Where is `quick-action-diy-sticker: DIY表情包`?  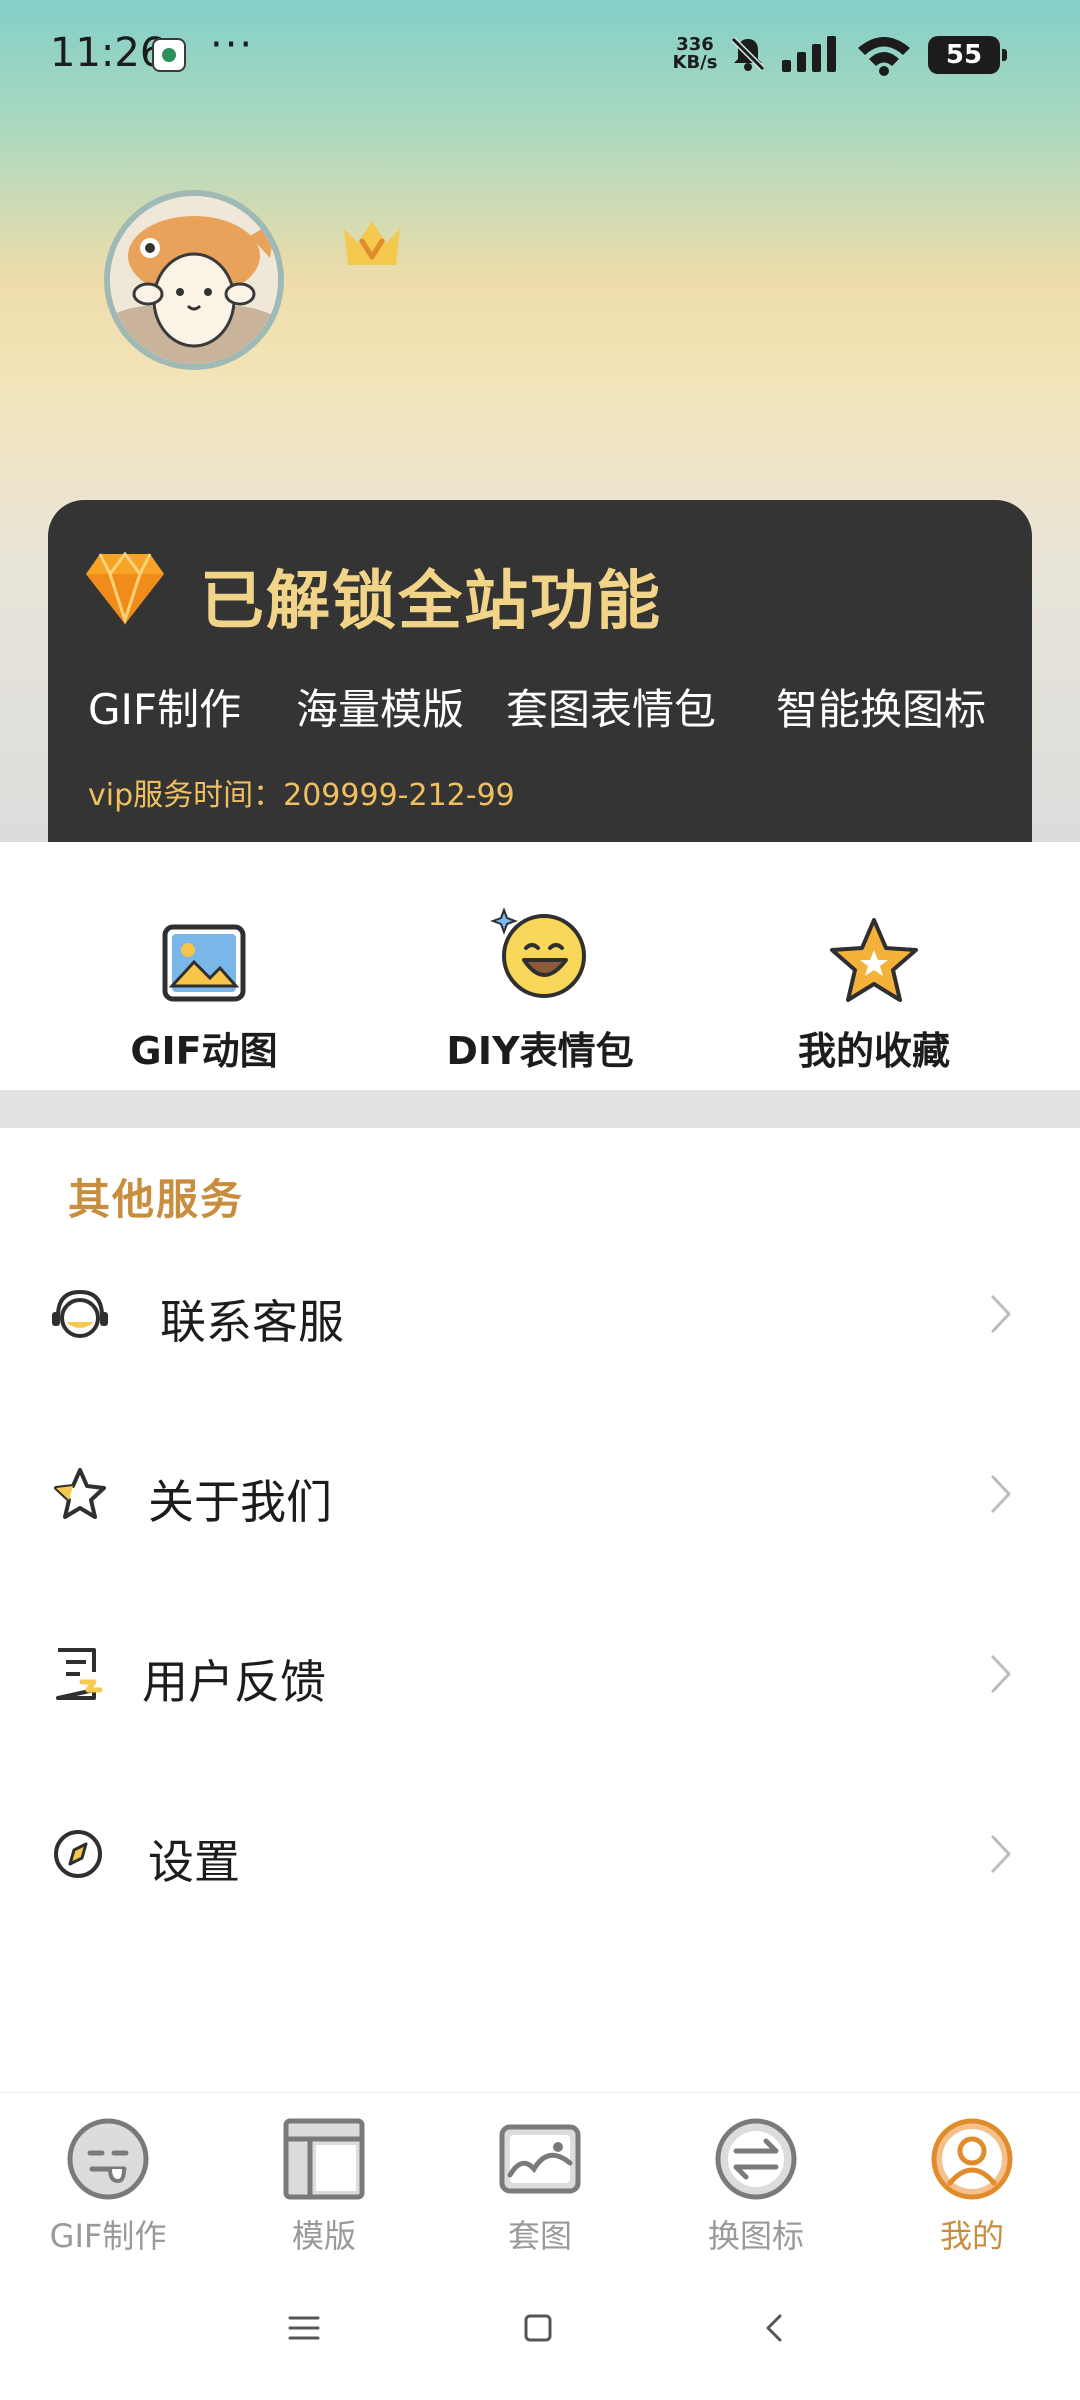 quick-action-diy-sticker: DIY表情包 is located at coordinates (540, 966).